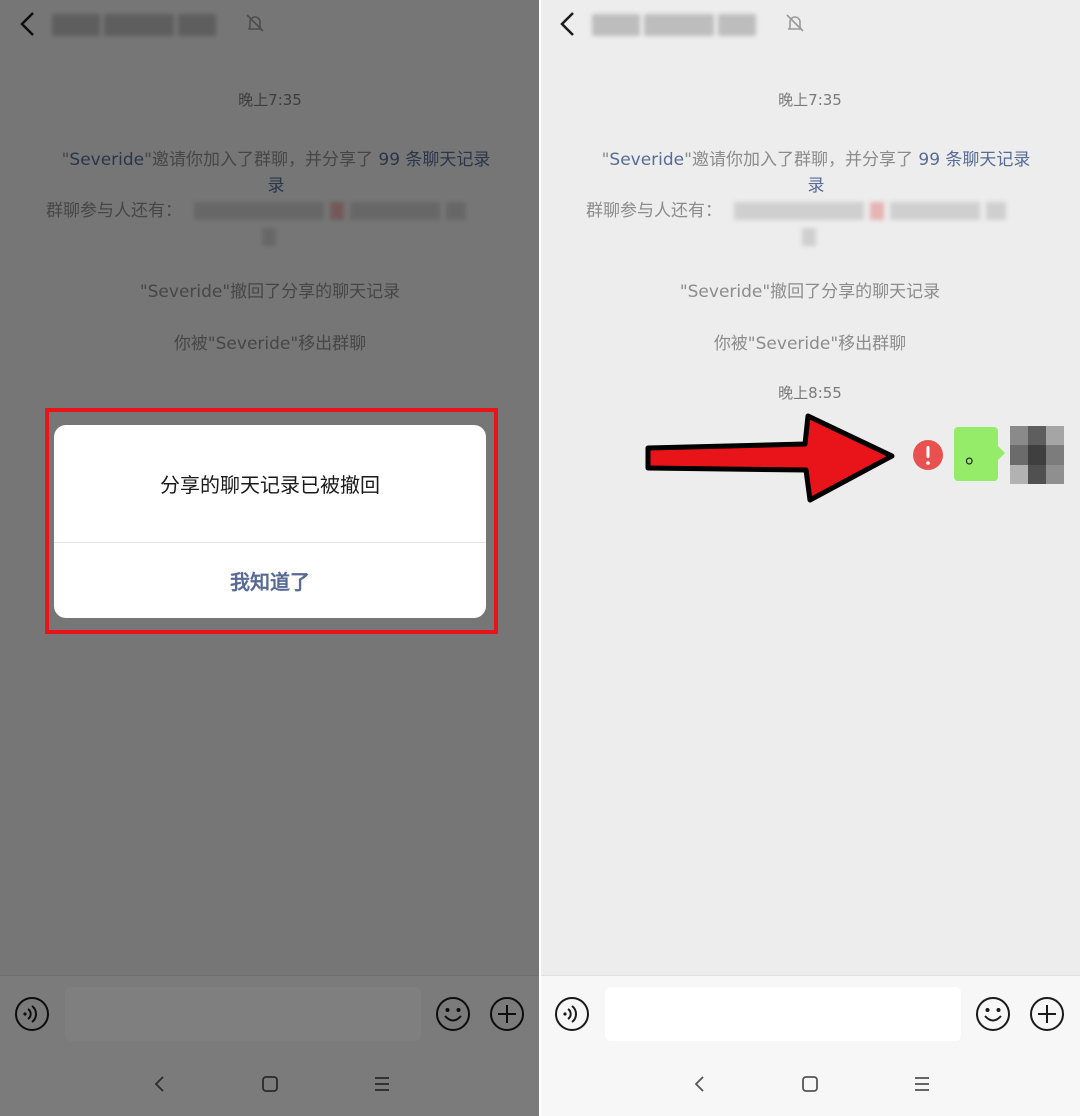 Image resolution: width=1080 pixels, height=1116 pixels. I want to click on input-bar, so click(810, 1013).